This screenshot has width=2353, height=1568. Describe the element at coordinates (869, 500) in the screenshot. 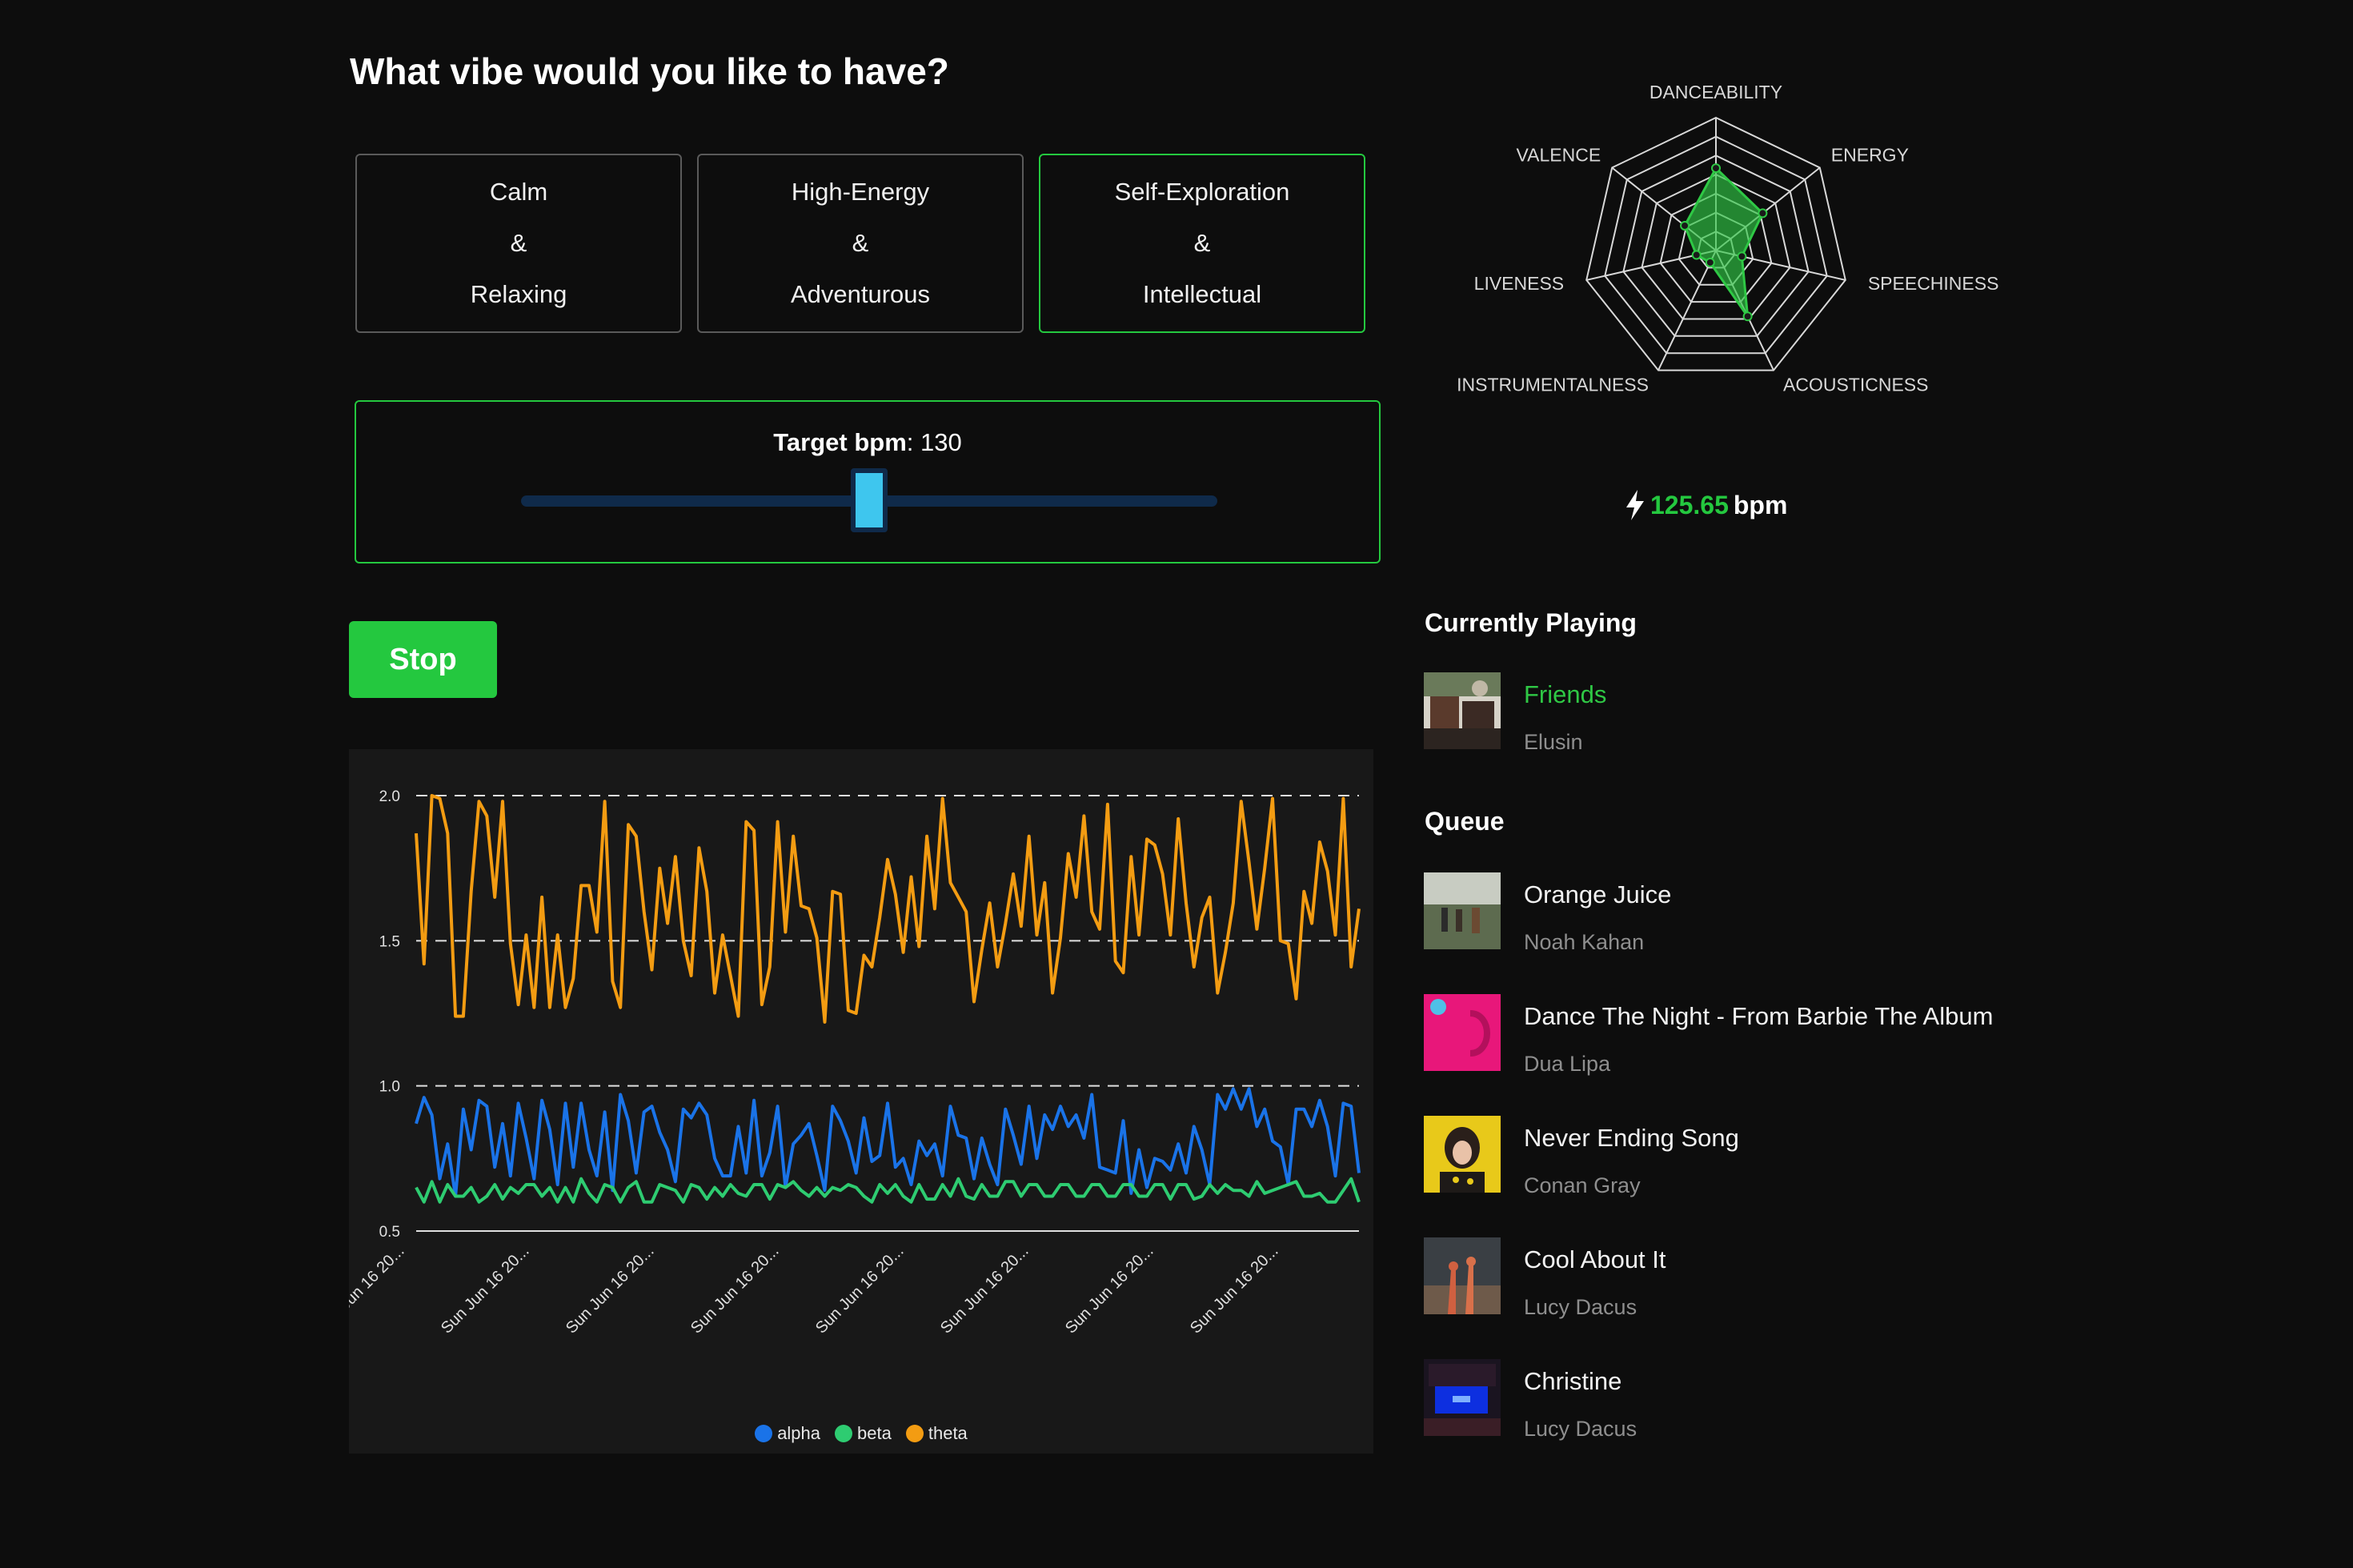

I see `bpm-slider-thumb` at that location.